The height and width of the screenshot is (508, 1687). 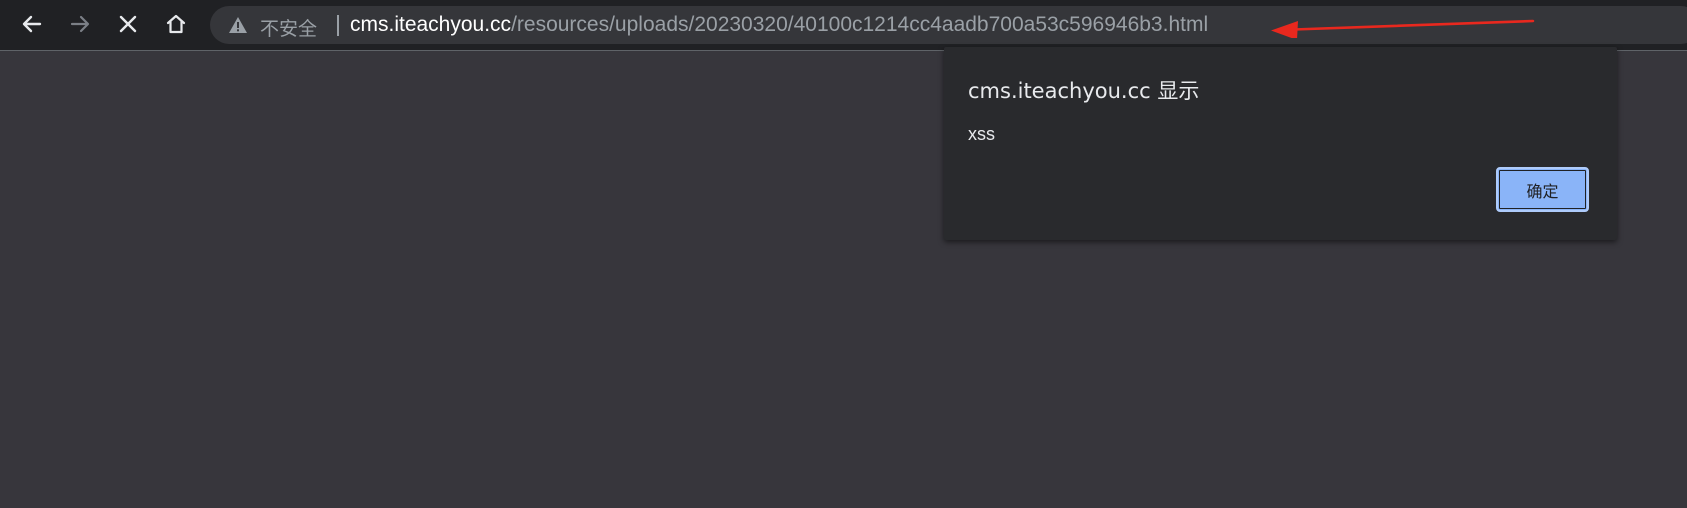 What do you see at coordinates (431, 24) in the screenshot?
I see `url-host: cms.iteachyou.cc` at bounding box center [431, 24].